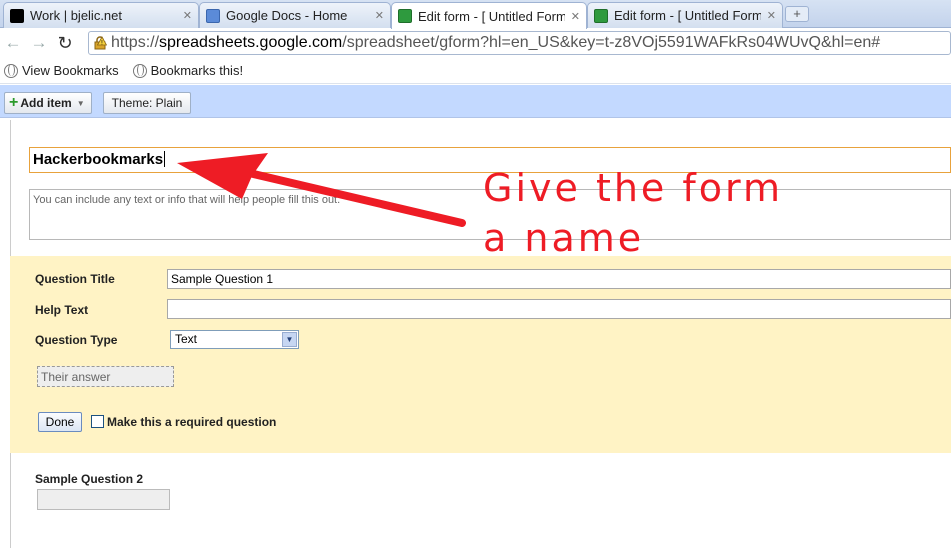 This screenshot has width=951, height=548. Describe the element at coordinates (70, 70) in the screenshot. I see `bookmark-label: View Bookmarks` at that location.